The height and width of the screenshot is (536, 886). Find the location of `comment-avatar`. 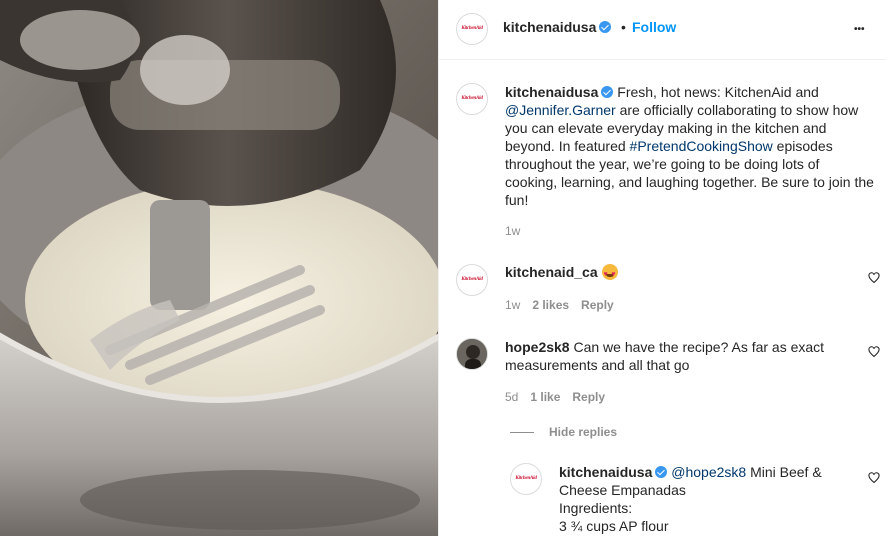

comment-avatar is located at coordinates (472, 354).